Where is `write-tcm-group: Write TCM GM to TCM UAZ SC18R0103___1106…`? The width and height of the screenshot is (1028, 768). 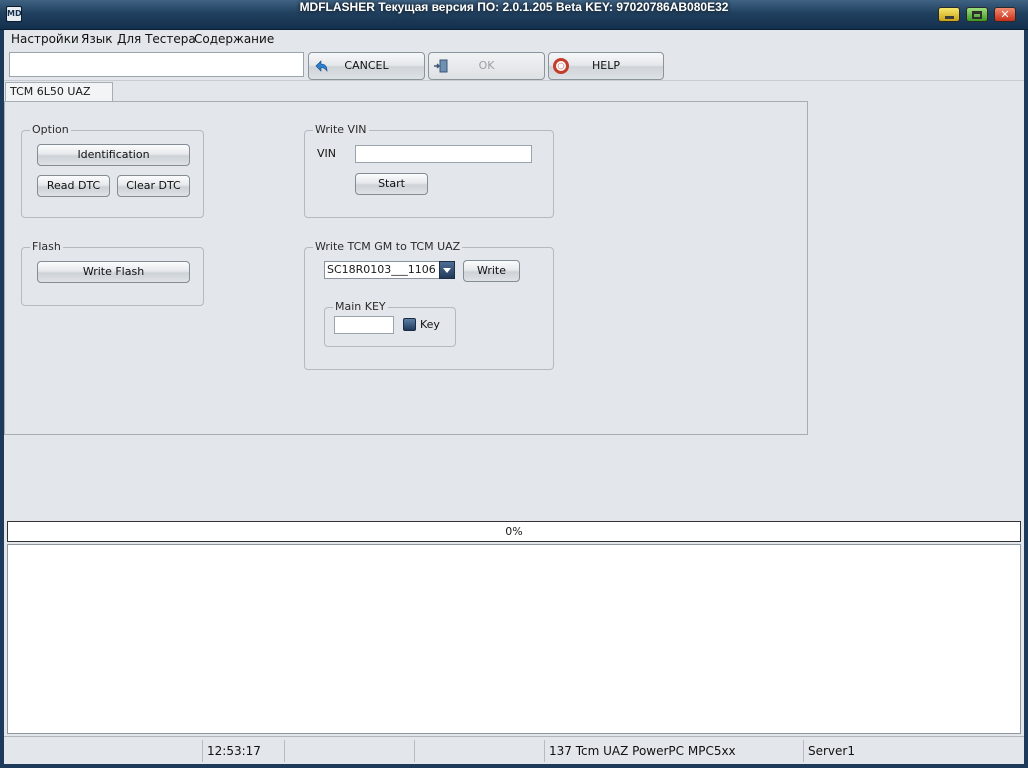
write-tcm-group: Write TCM GM to TCM UAZ SC18R0103___1106… is located at coordinates (429, 305).